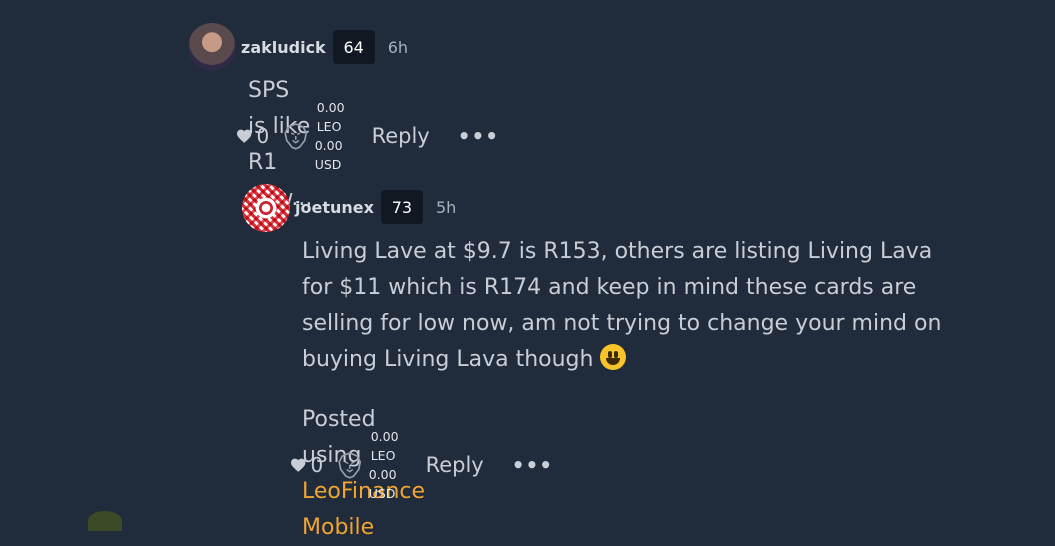 This screenshot has height=546, width=1055. What do you see at coordinates (105, 521) in the screenshot?
I see `next-comment-avatar` at bounding box center [105, 521].